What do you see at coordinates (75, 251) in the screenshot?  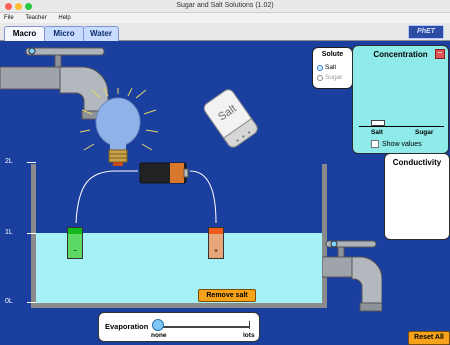 I see `negative-symbol: −` at bounding box center [75, 251].